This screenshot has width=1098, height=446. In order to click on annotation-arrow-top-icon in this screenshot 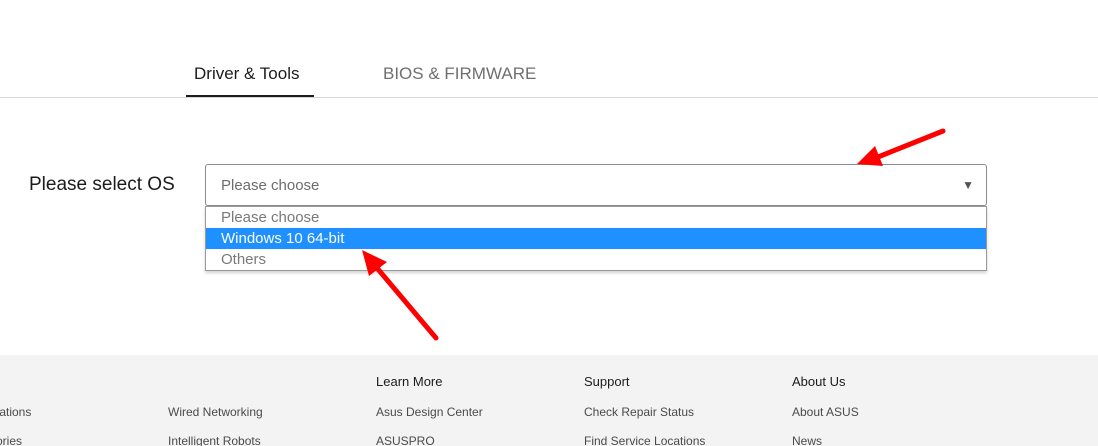, I will do `click(901, 147)`.